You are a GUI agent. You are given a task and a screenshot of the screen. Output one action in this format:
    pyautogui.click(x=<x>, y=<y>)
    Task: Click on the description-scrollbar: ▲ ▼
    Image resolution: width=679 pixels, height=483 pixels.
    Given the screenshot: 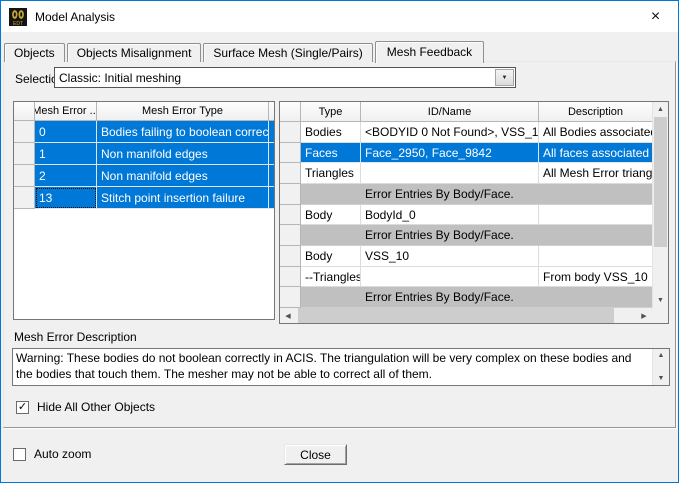 What is the action you would take?
    pyautogui.click(x=660, y=367)
    